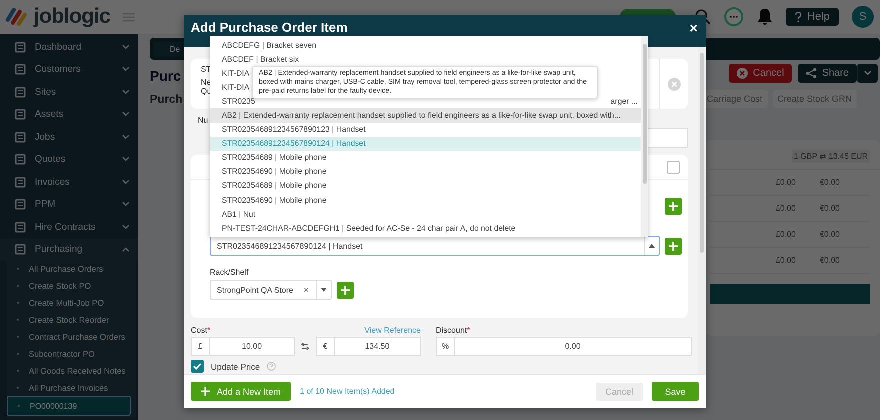 The height and width of the screenshot is (420, 880). What do you see at coordinates (831, 156) in the screenshot?
I see `exchange-rate: 1 GBP ⇄ 13.45 EUR` at bounding box center [831, 156].